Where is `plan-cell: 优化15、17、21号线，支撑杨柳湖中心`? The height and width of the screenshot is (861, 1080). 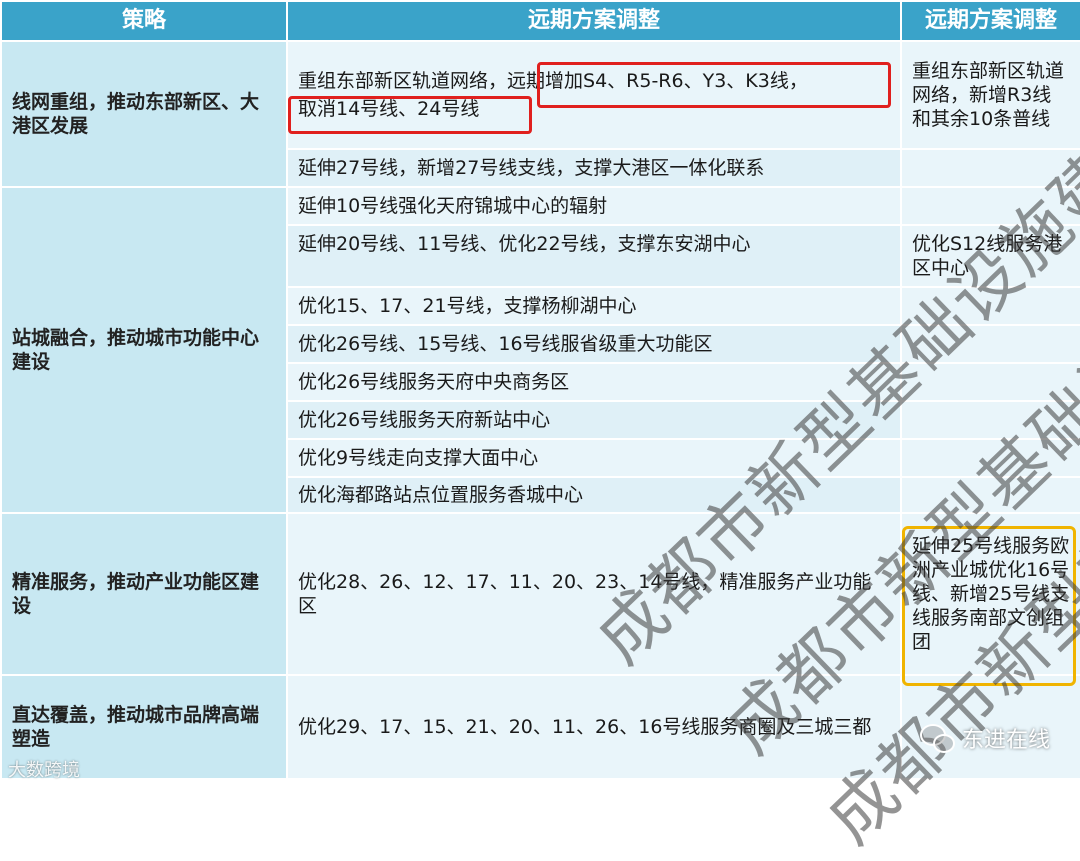 plan-cell: 优化15、17、21号线，支撑杨柳湖中心 is located at coordinates (594, 306).